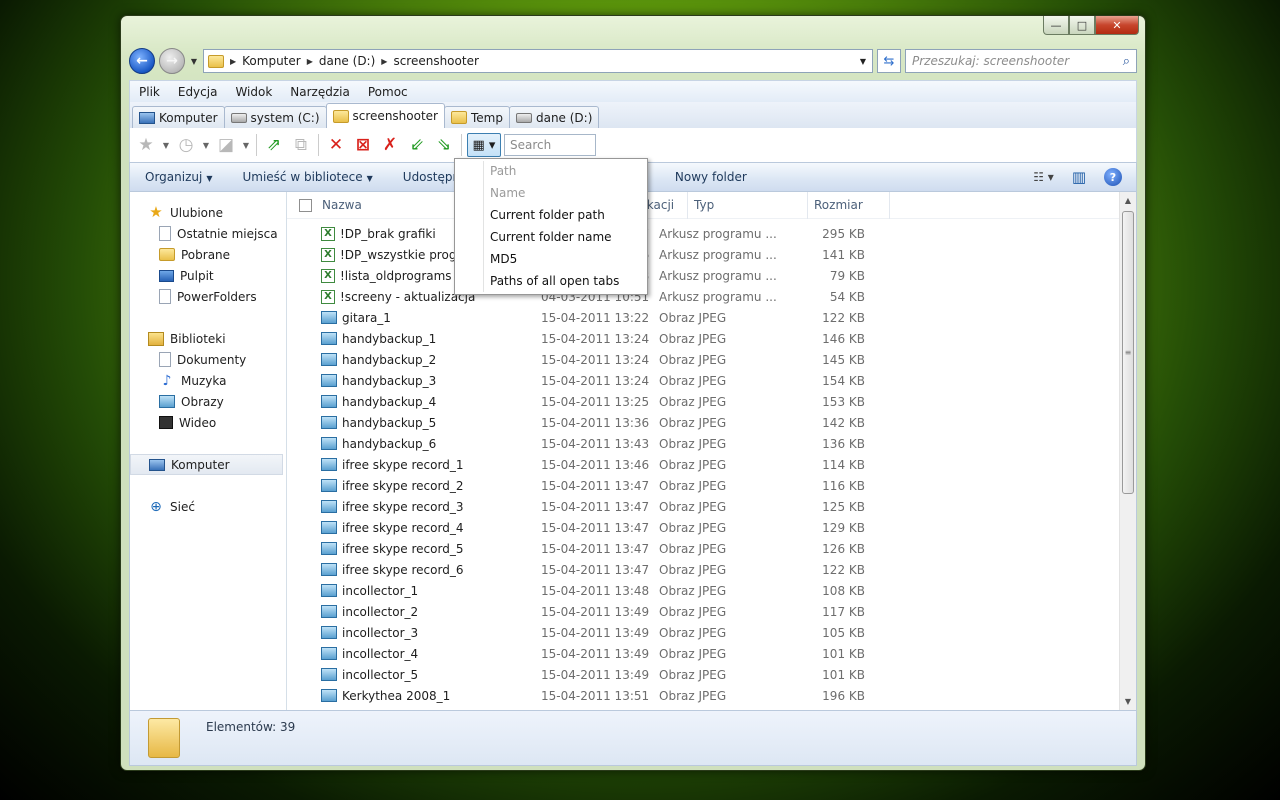 This screenshot has height=800, width=1280. Describe the element at coordinates (149, 92) in the screenshot. I see `menu-file: Plik` at that location.